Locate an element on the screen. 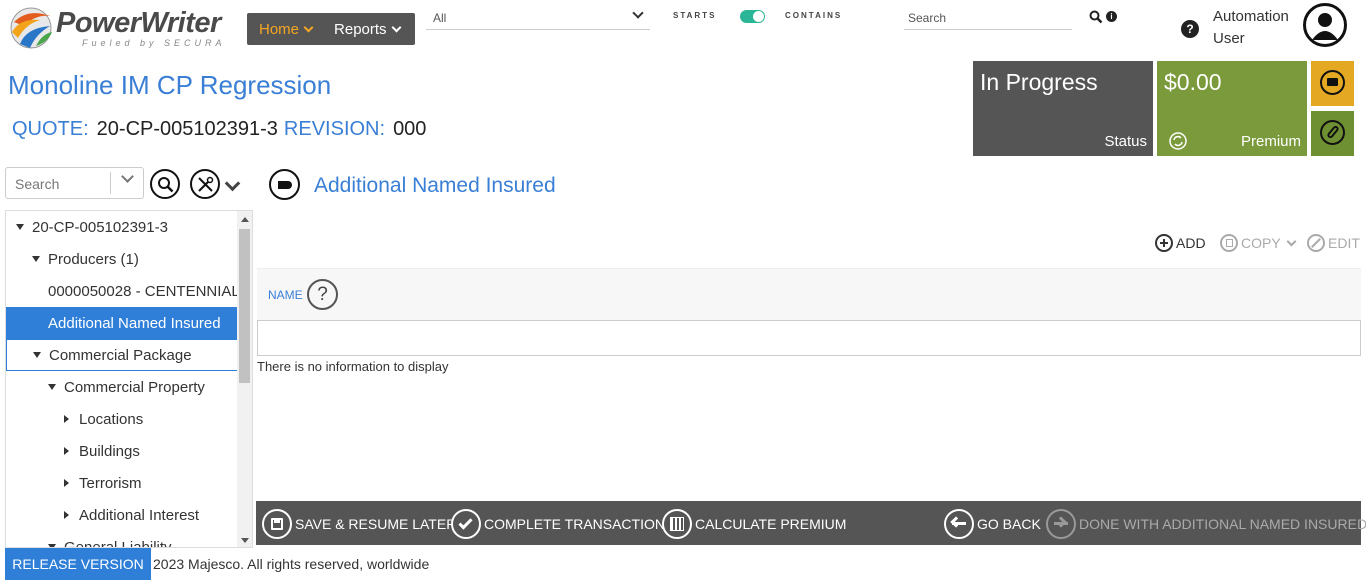 This screenshot has height=580, width=1366. tree-item: 0000050028 - CENTENNIAL is located at coordinates (123, 291).